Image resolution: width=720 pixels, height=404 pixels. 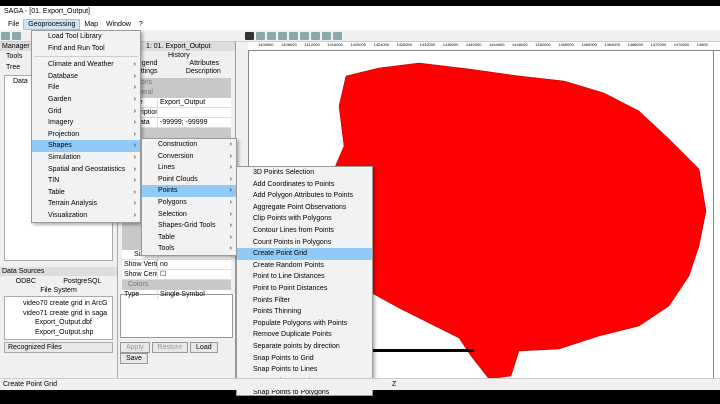 I want to click on menu-item-shapes-grid-tools: Shapes-Grid Tools ›, so click(x=189, y=226).